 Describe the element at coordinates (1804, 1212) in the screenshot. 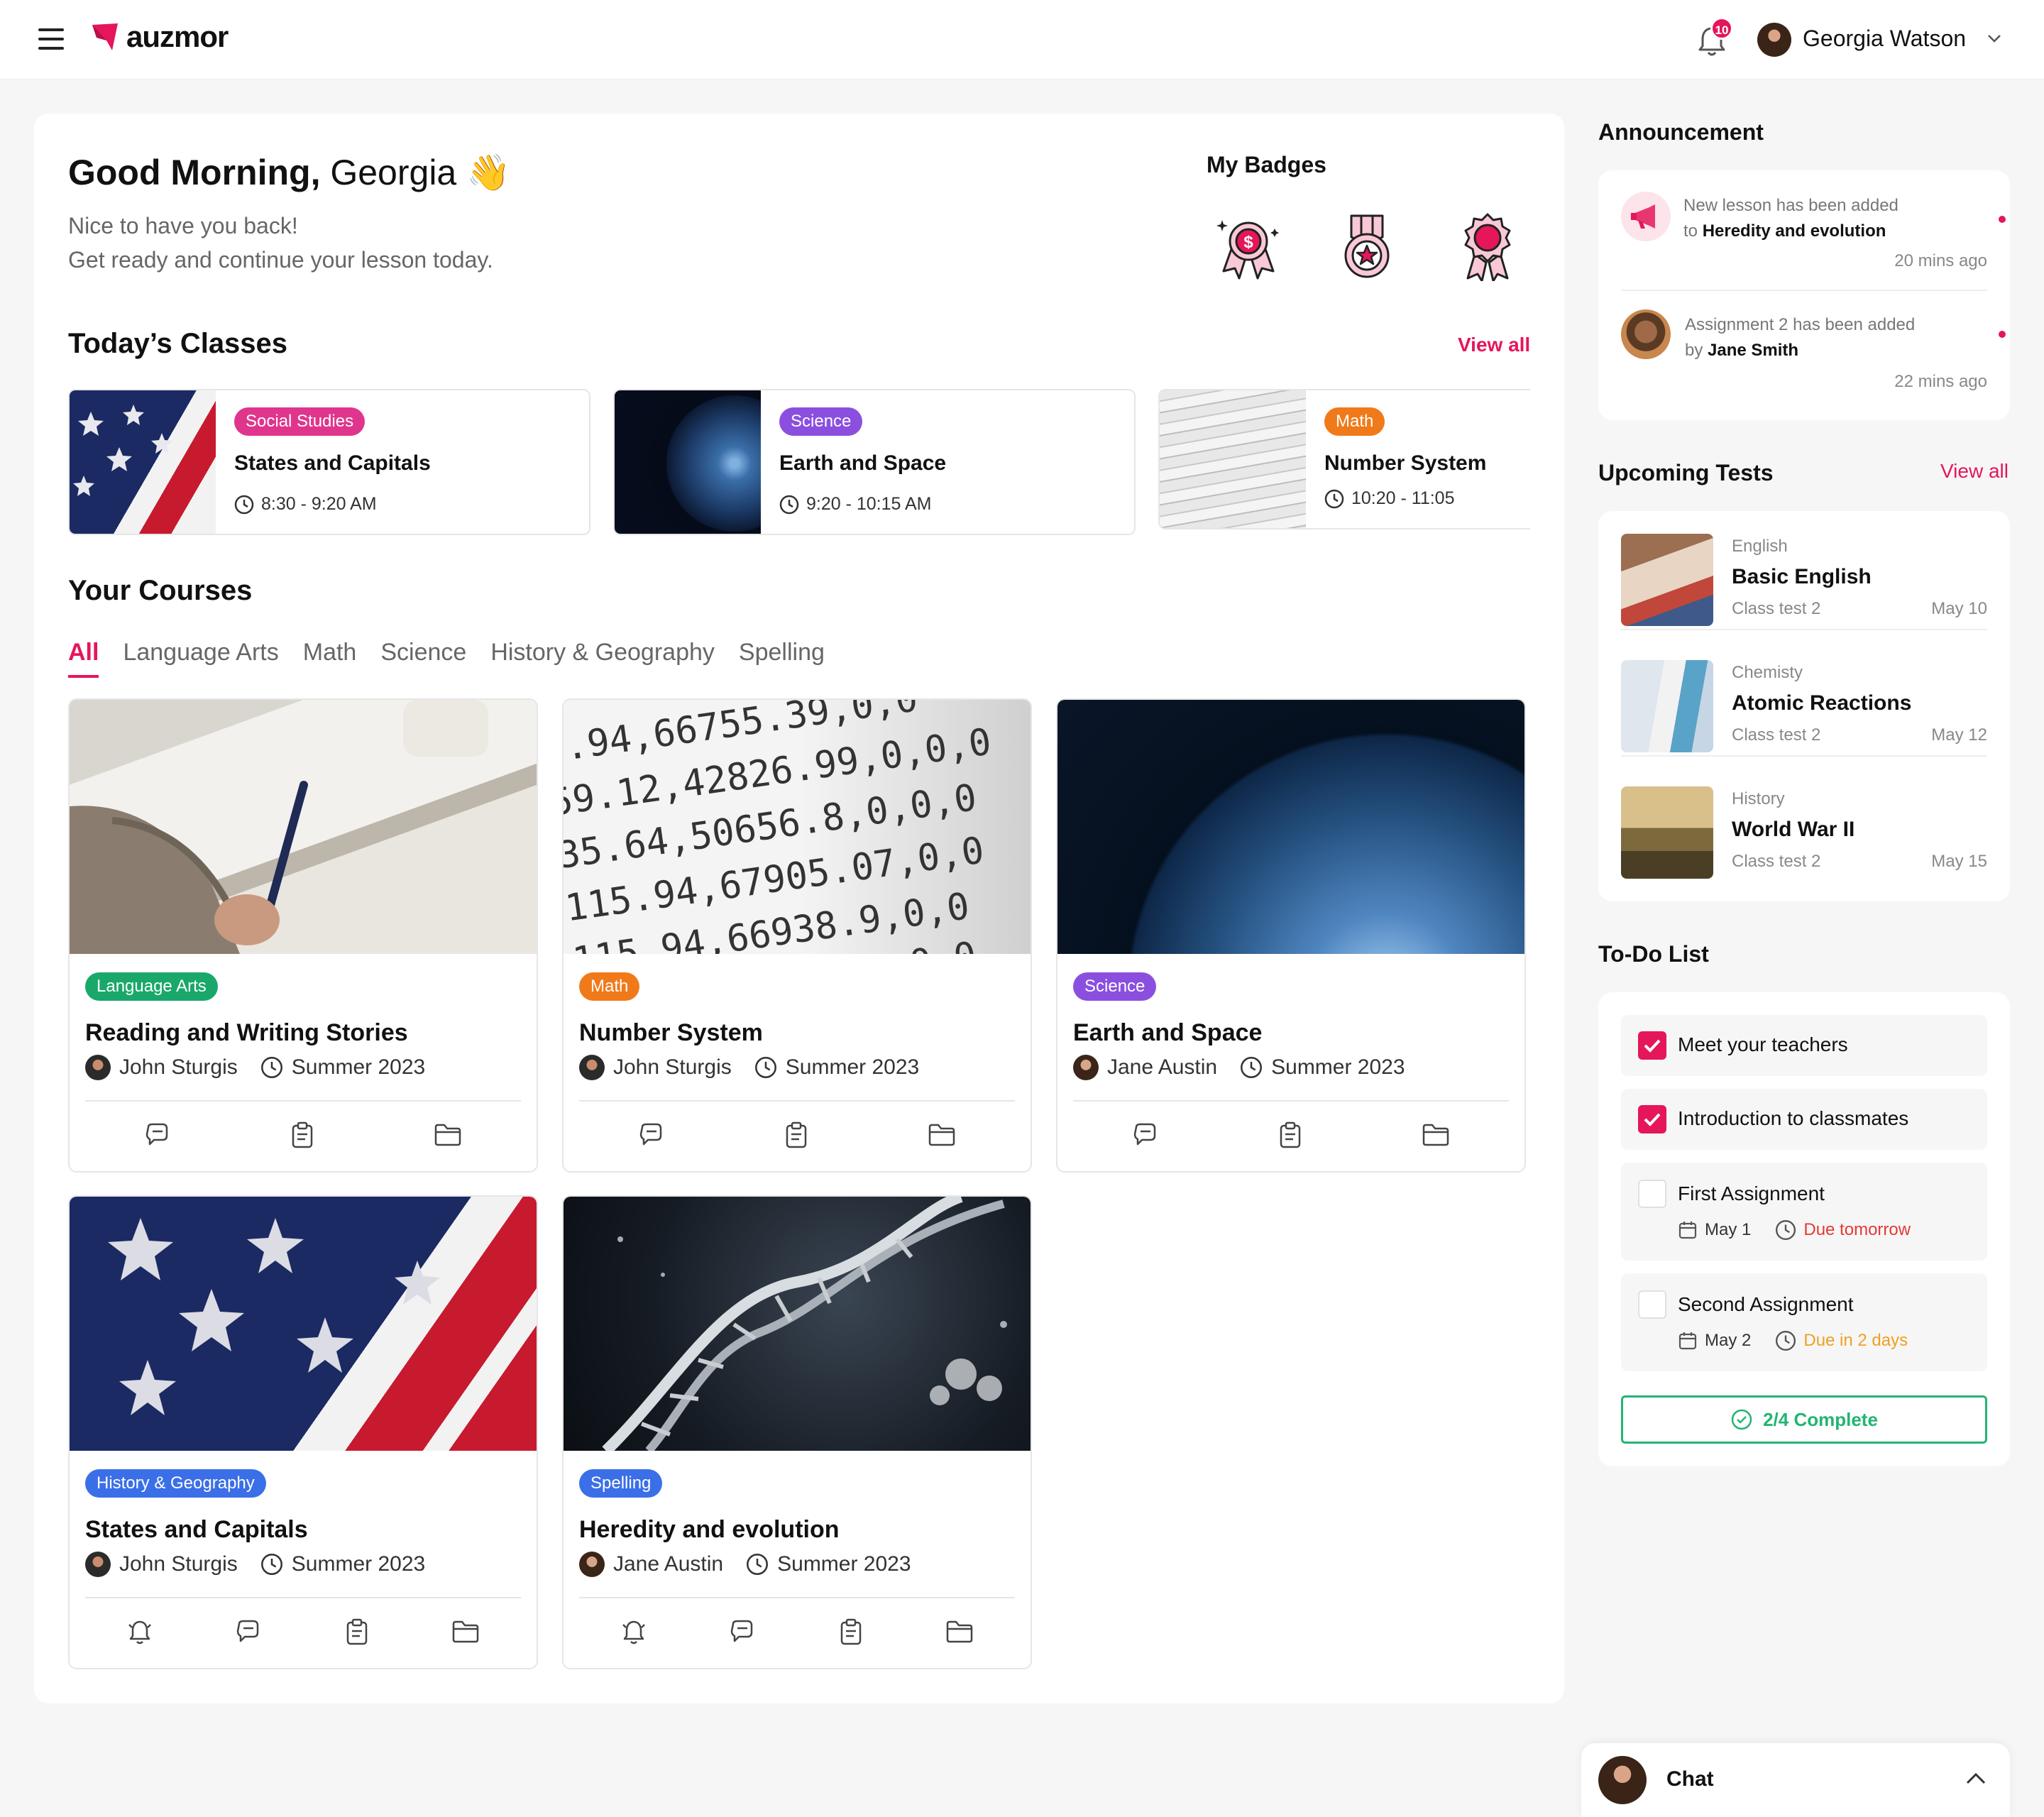

I see `todo-item: First Assignment May 1 Due tomorrow` at that location.